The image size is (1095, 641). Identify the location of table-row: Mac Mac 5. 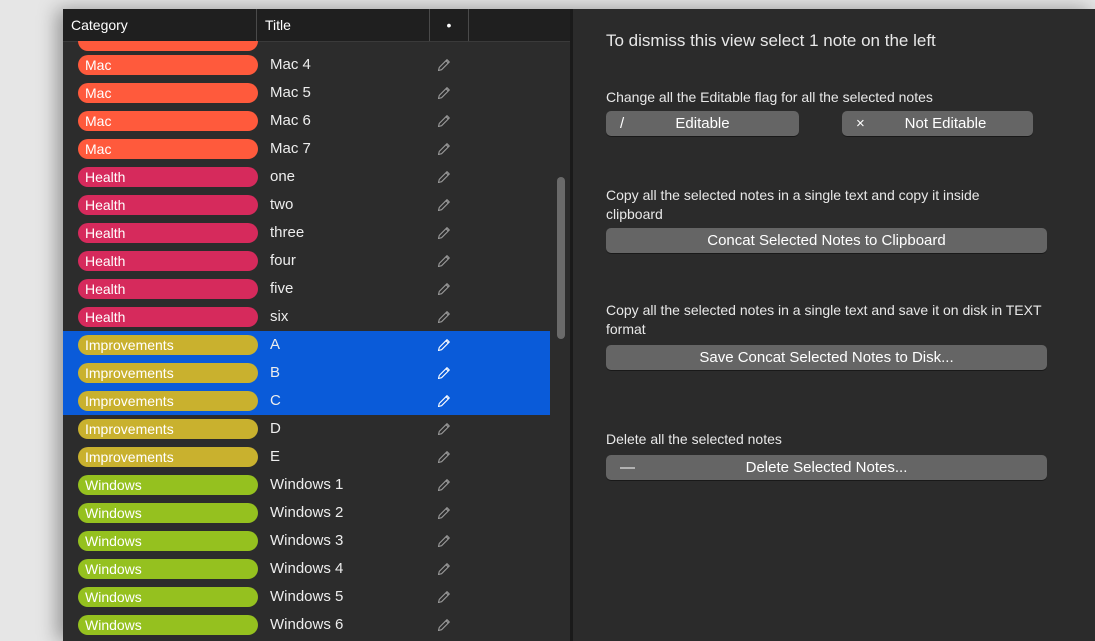
(306, 93).